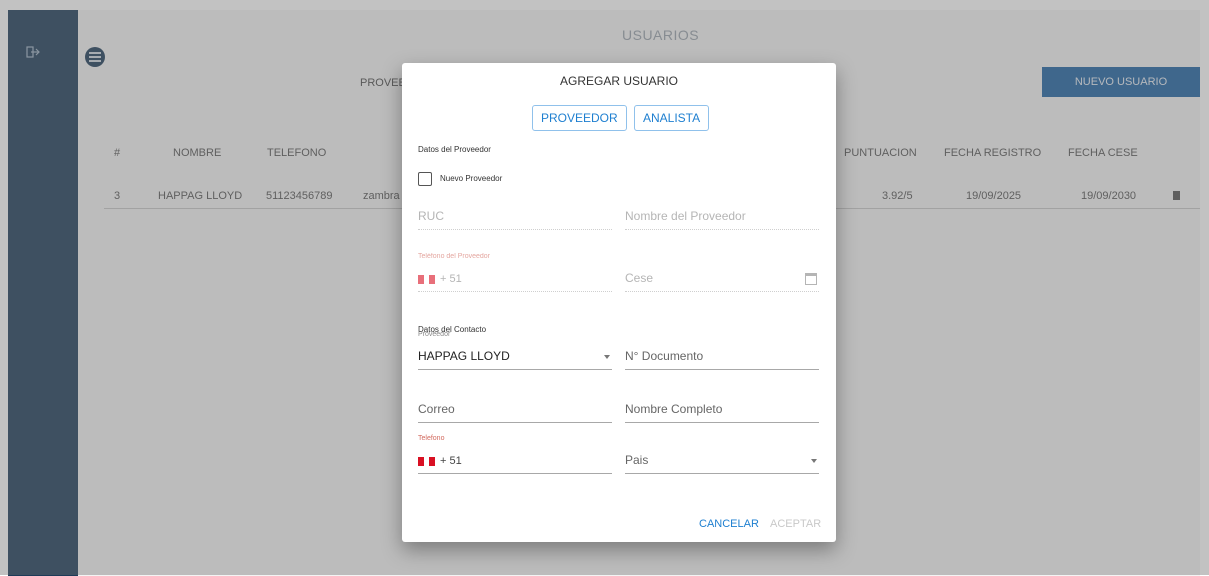  What do you see at coordinates (431, 216) in the screenshot?
I see `ruc-placeholder: RUC` at bounding box center [431, 216].